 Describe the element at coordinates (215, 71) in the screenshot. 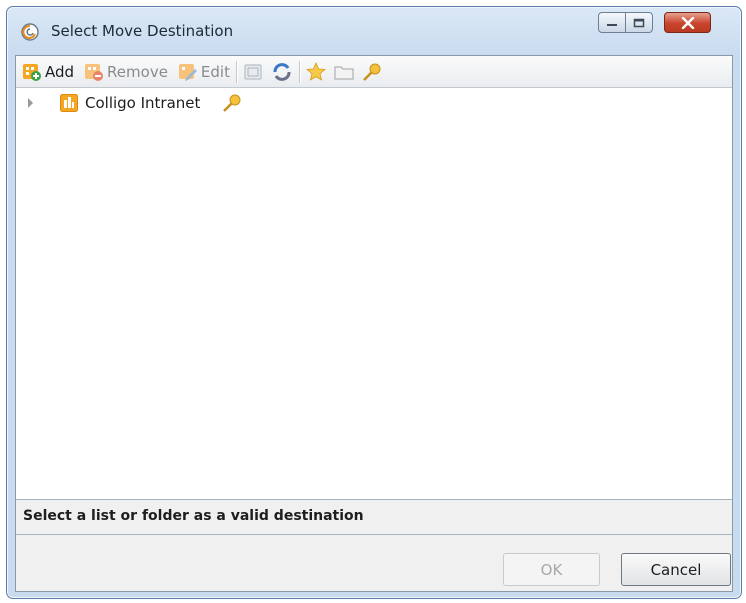

I see `edit-label: Edit` at that location.